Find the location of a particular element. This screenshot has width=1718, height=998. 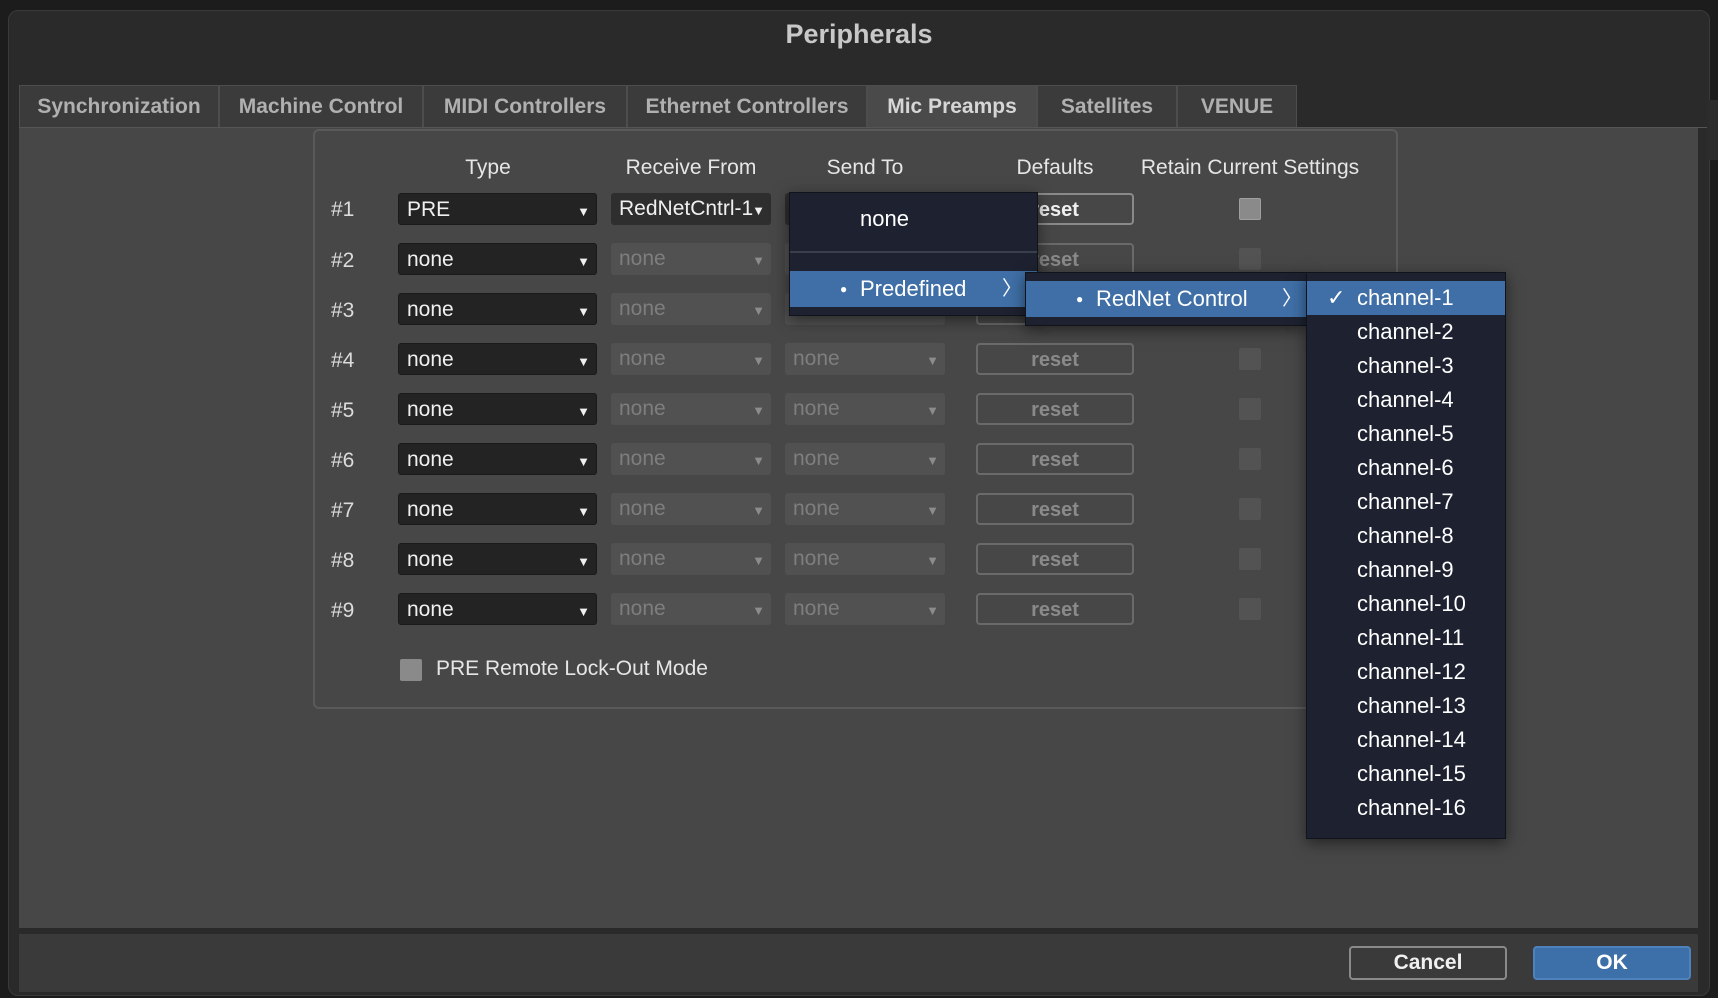

column-header-retain: Retain Current Settings is located at coordinates (1250, 167).